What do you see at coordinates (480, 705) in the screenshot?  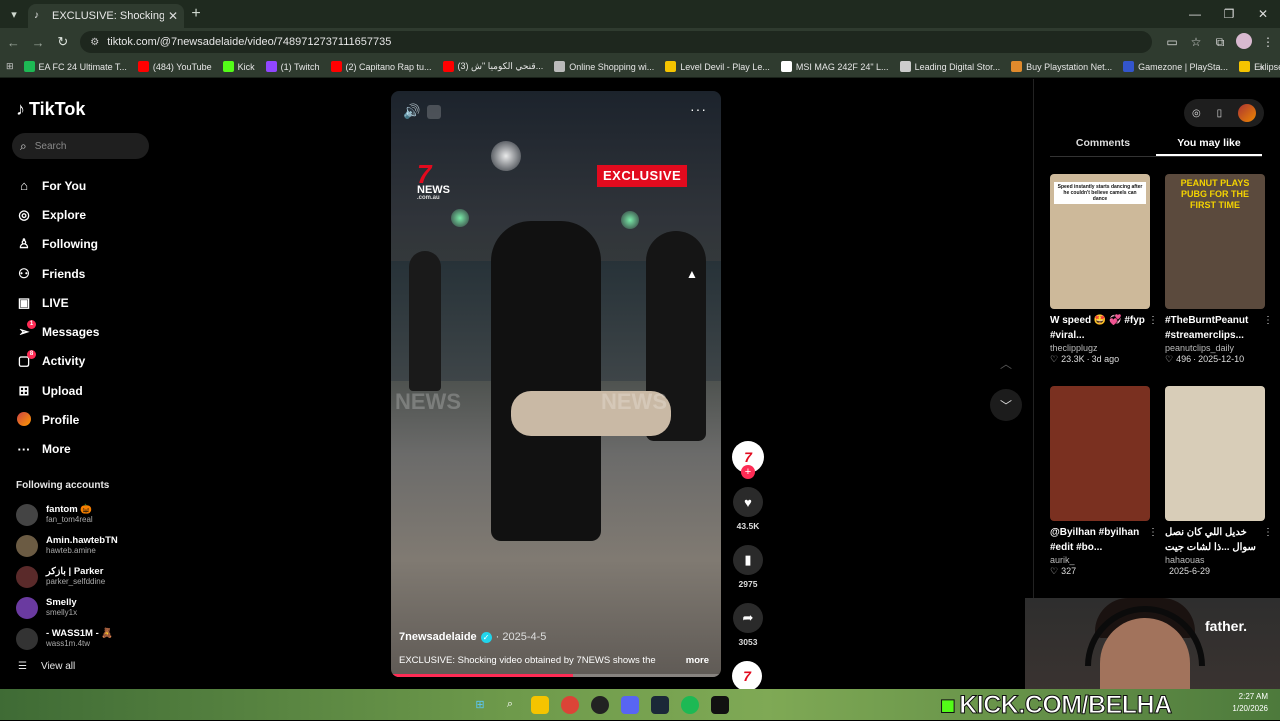 I see `windows-start-icon: ⊞` at bounding box center [480, 705].